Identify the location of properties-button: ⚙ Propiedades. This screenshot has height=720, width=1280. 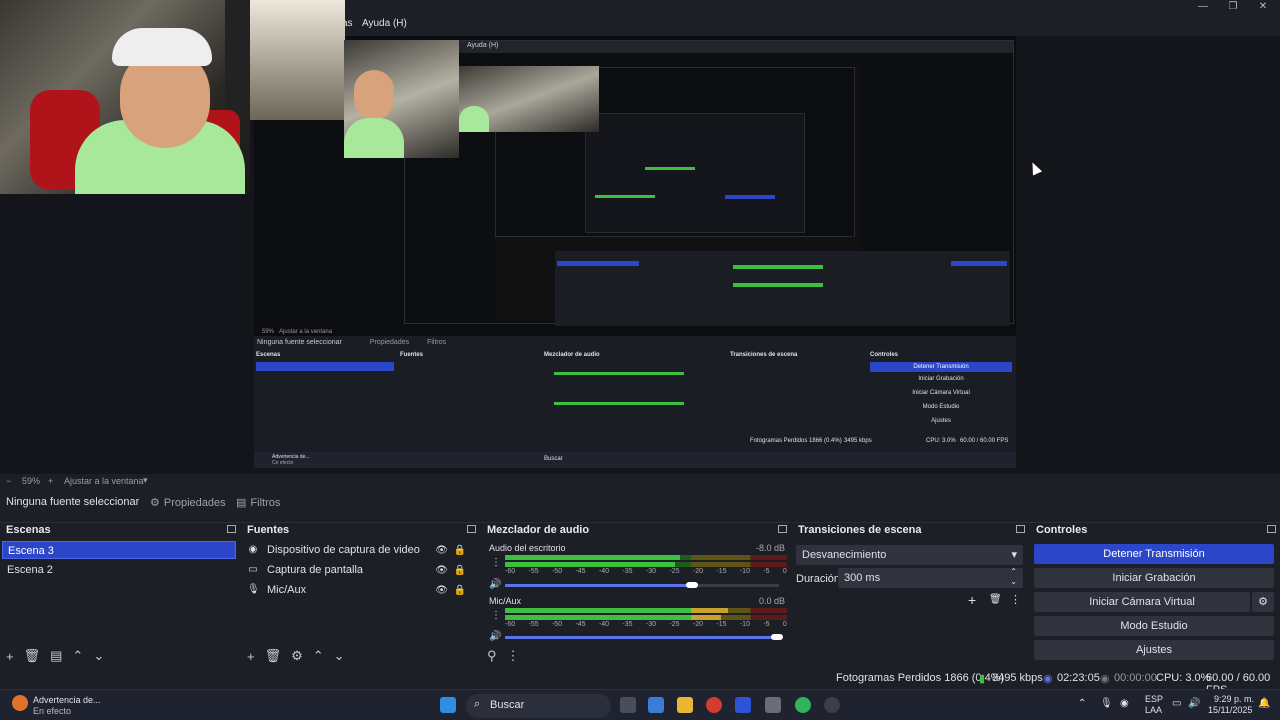
(188, 503).